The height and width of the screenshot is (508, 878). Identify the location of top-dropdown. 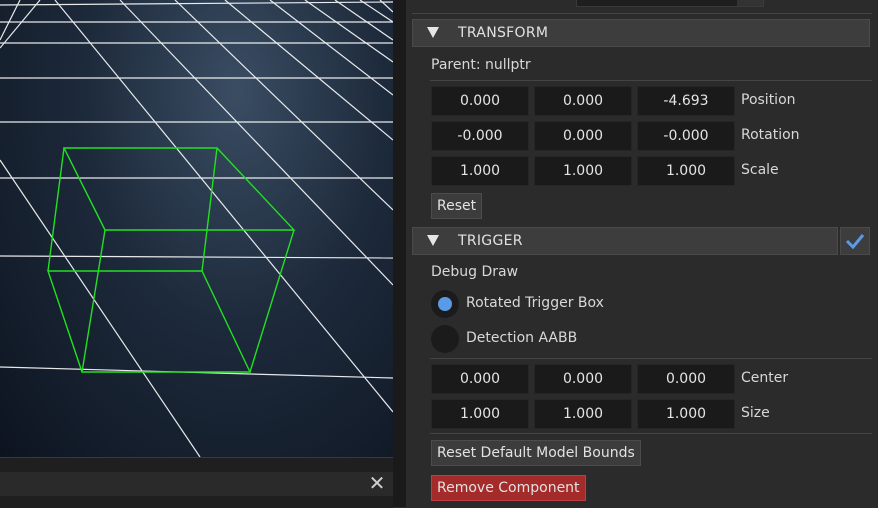
(670, 3).